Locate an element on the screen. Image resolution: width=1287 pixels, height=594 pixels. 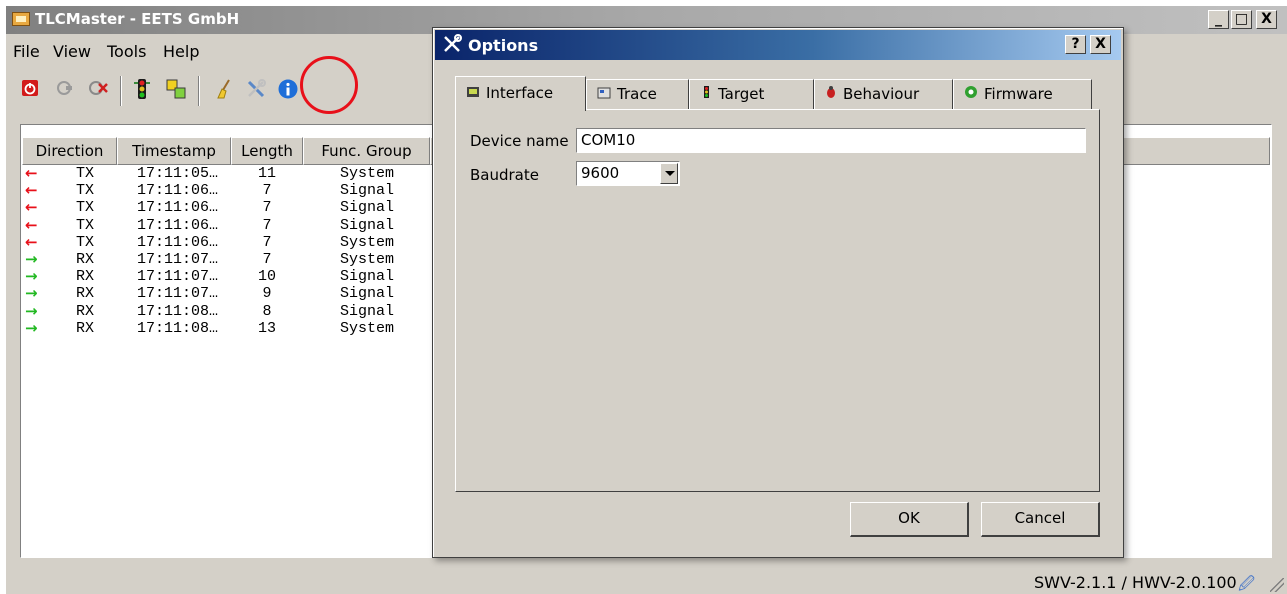
help-button: ? is located at coordinates (1075, 44).